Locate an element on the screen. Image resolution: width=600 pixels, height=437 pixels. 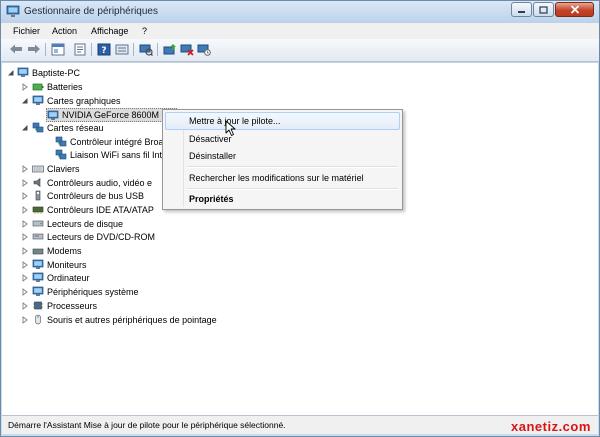
context-menu-separator is located at coordinates (292, 167).